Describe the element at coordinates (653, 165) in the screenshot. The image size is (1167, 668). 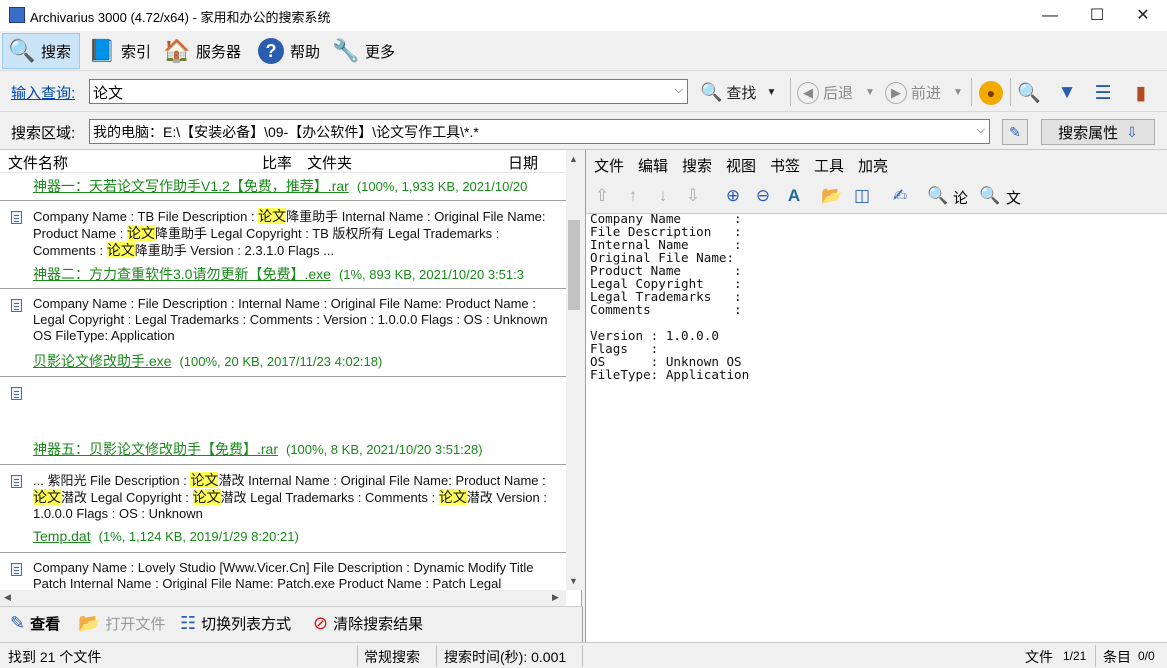
I see `viewer-menu-edit: 编辑` at that location.